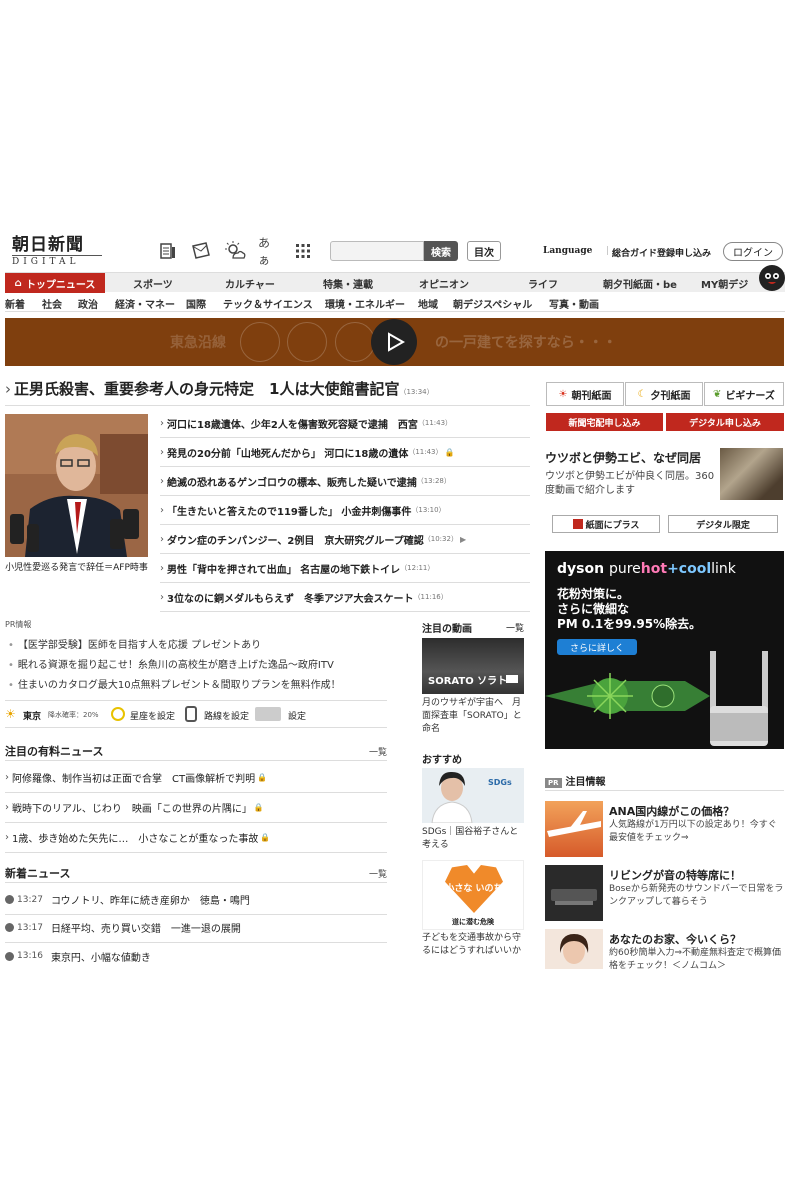 The image size is (800, 1200). I want to click on new-news-item: 13:17 日経平均、売り買い交錯 一進一退の展開, so click(196, 928).